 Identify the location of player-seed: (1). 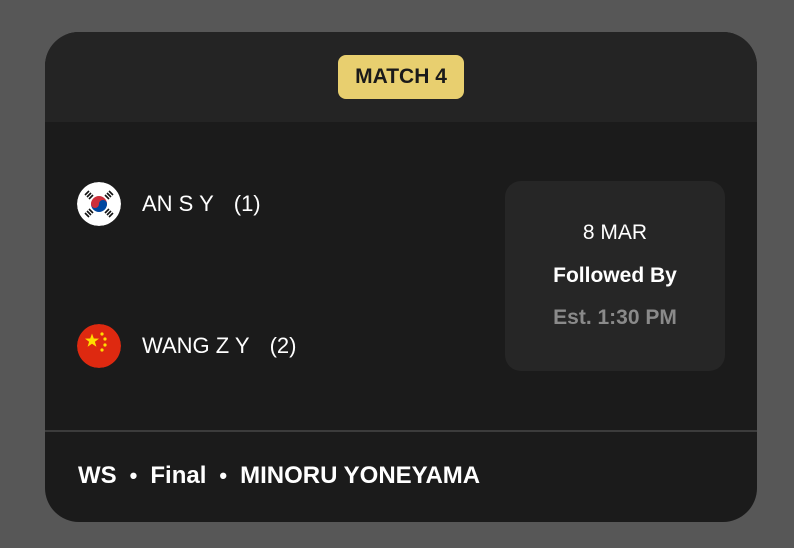
(247, 203).